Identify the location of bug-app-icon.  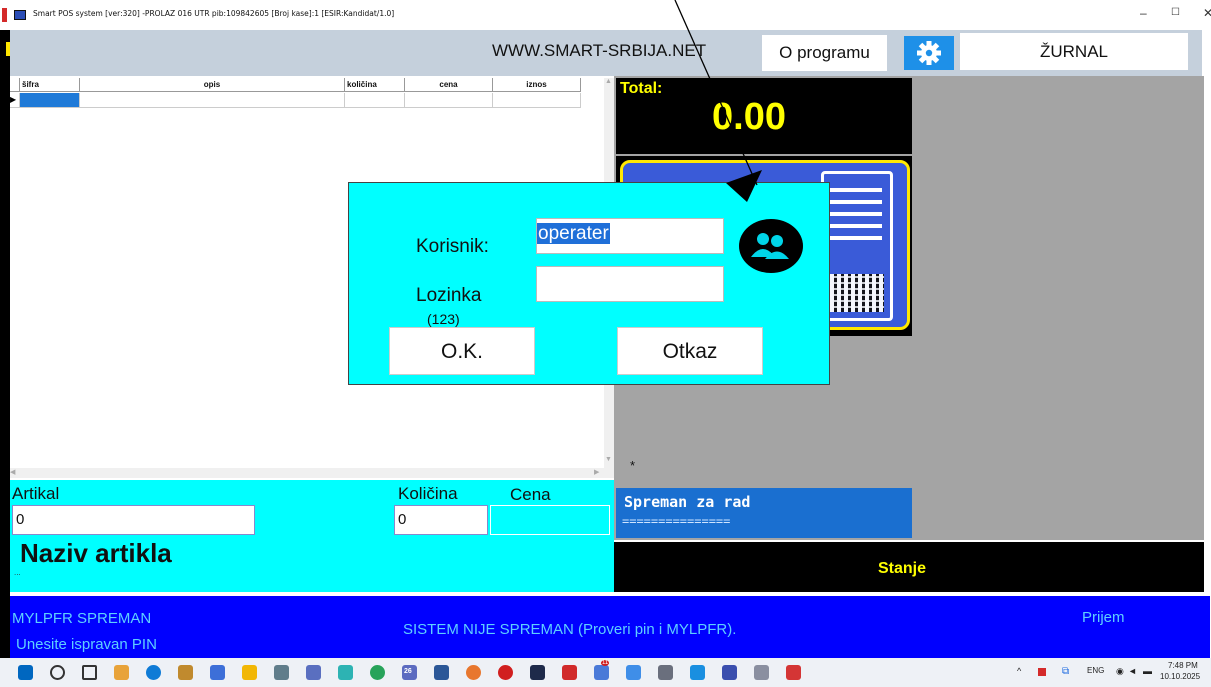
(793, 672).